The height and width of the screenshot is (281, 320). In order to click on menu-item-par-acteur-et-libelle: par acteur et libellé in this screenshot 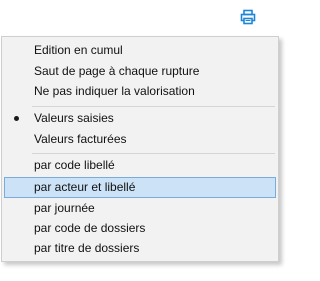, I will do `click(140, 187)`.